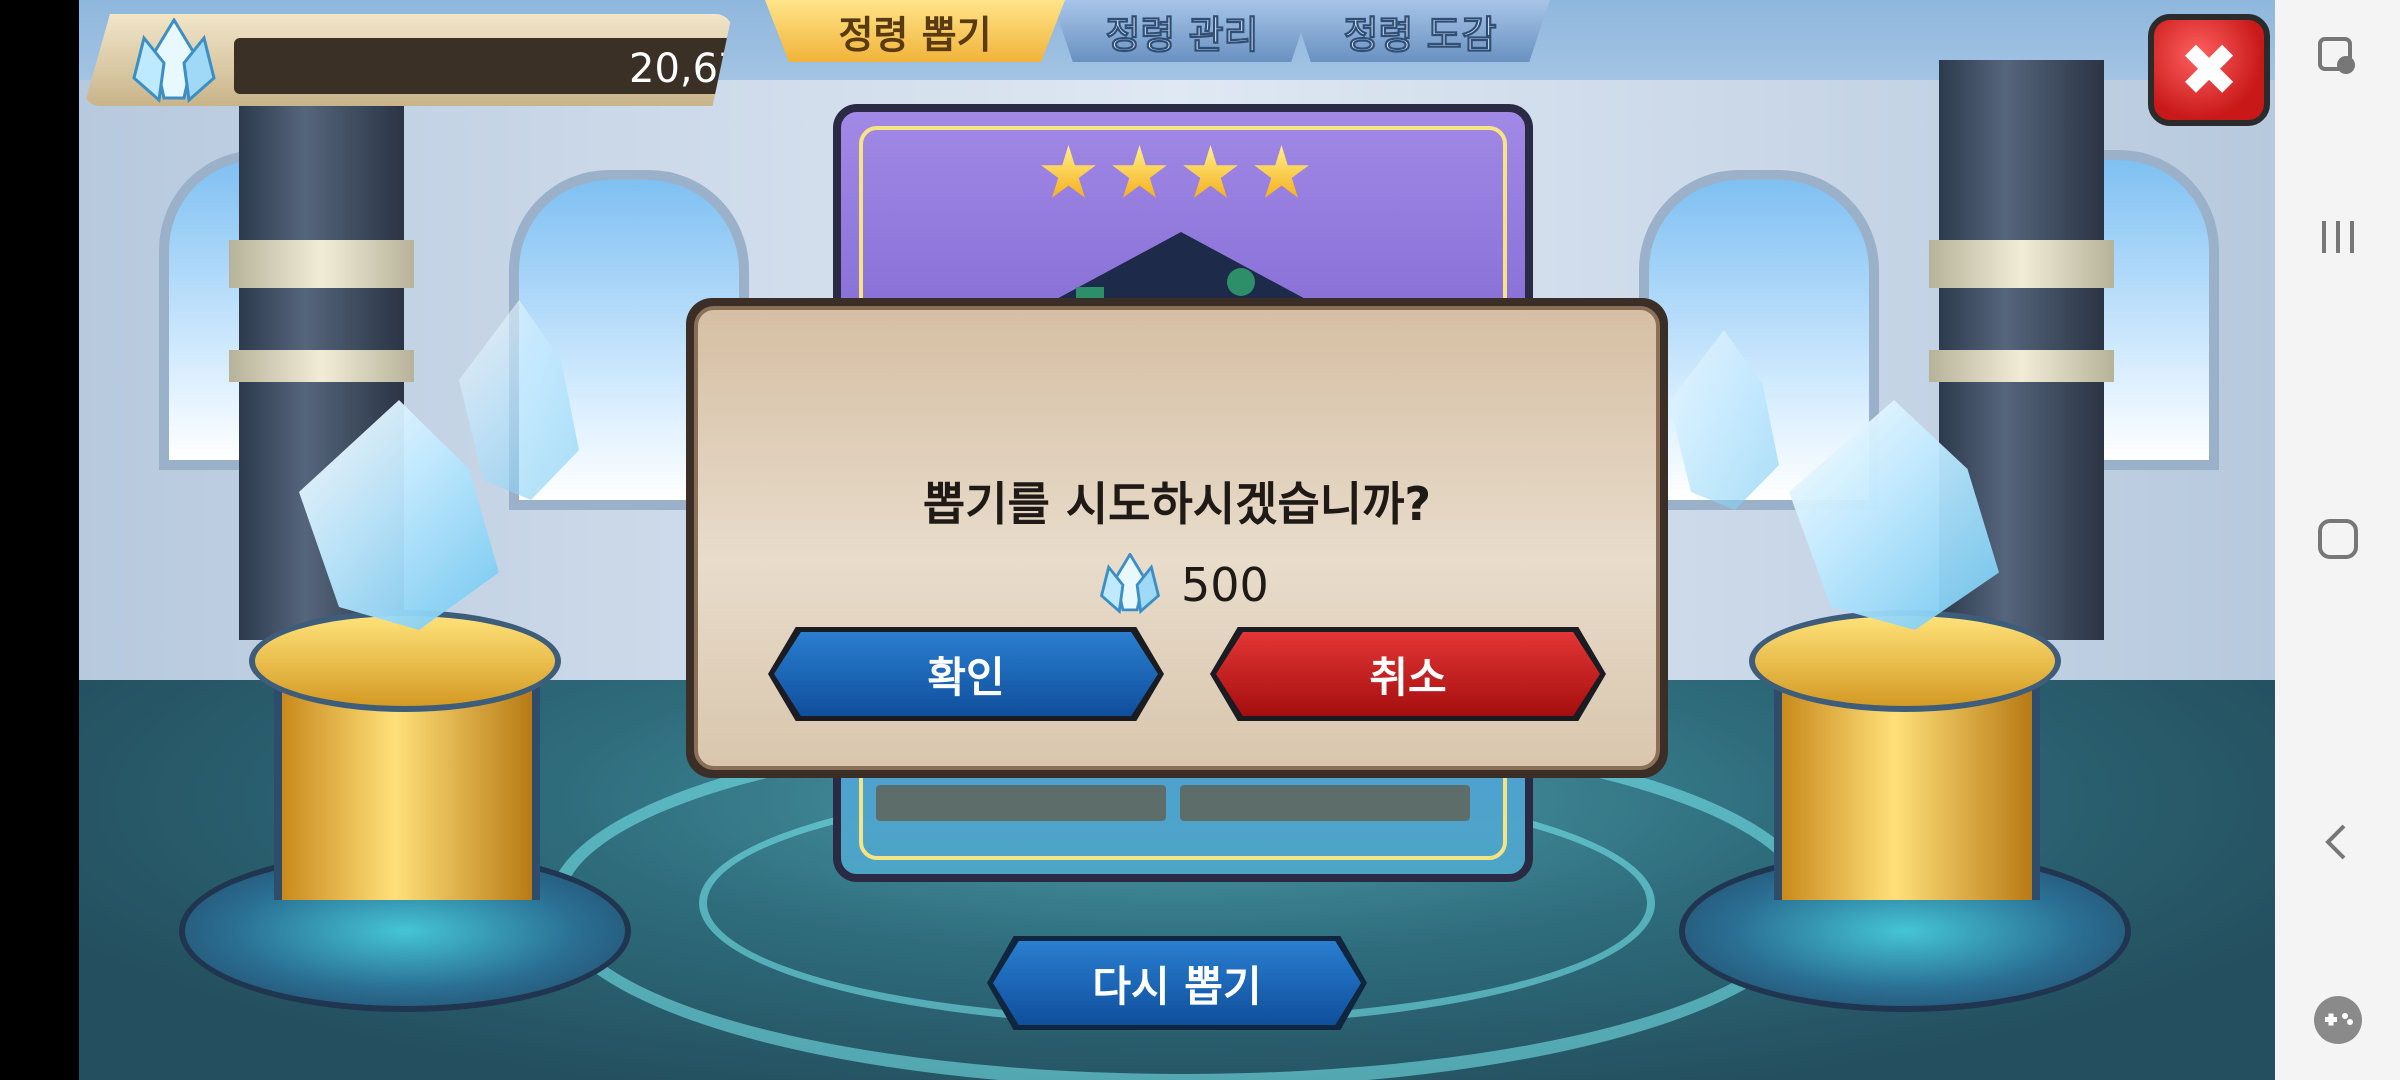  Describe the element at coordinates (915, 34) in the screenshot. I see `tab-label: 정령 뽑기` at that location.